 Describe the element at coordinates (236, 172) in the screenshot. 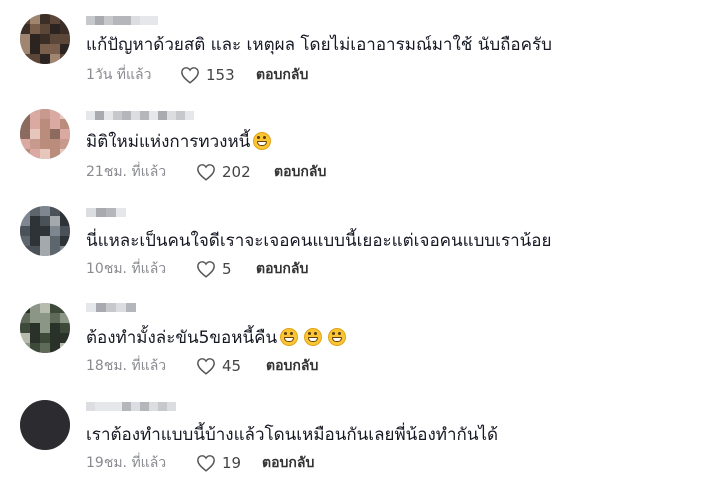

I see `like-count: 202` at that location.